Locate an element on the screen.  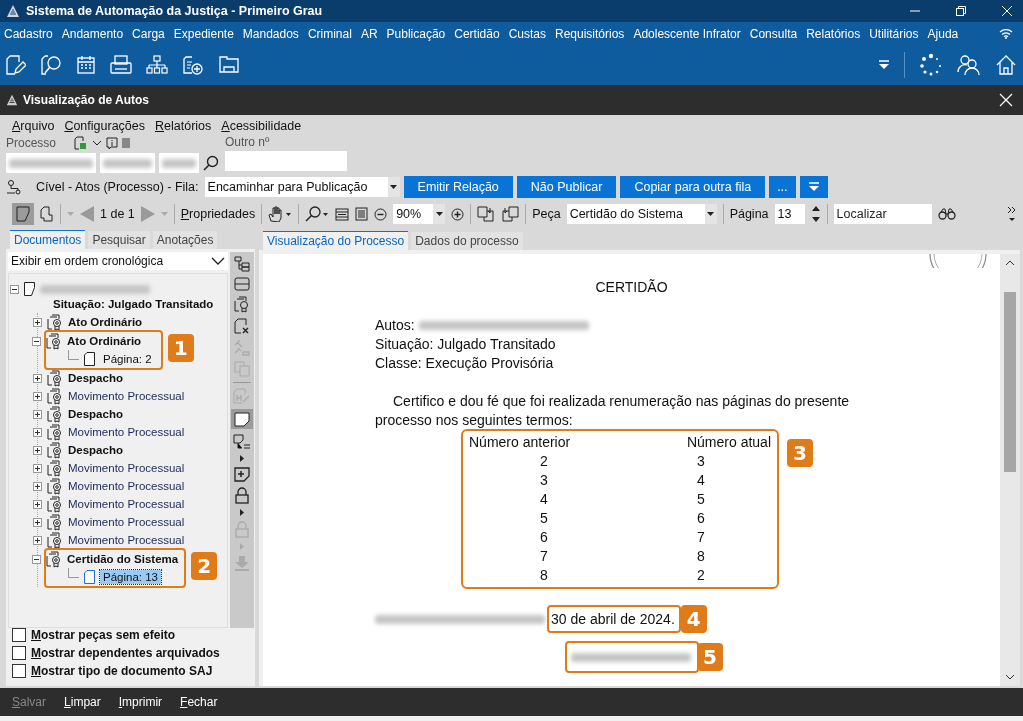
menu-item: Andamento is located at coordinates (92, 33).